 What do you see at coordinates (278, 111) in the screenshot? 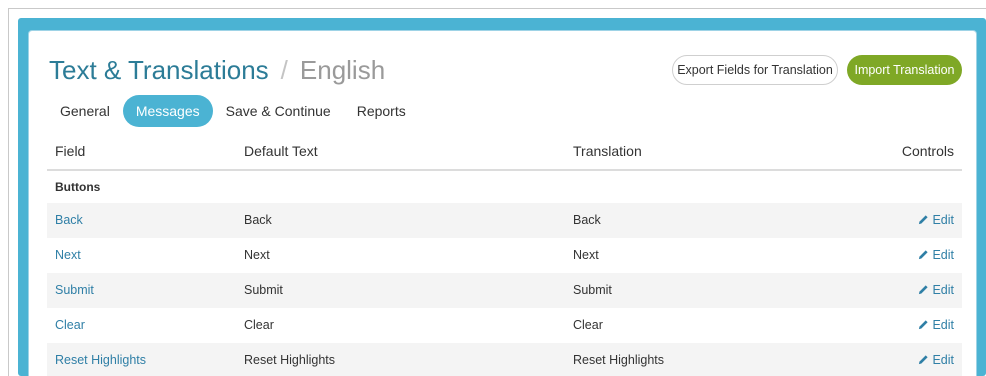
I see `tab-save-continue: Save & Continue` at bounding box center [278, 111].